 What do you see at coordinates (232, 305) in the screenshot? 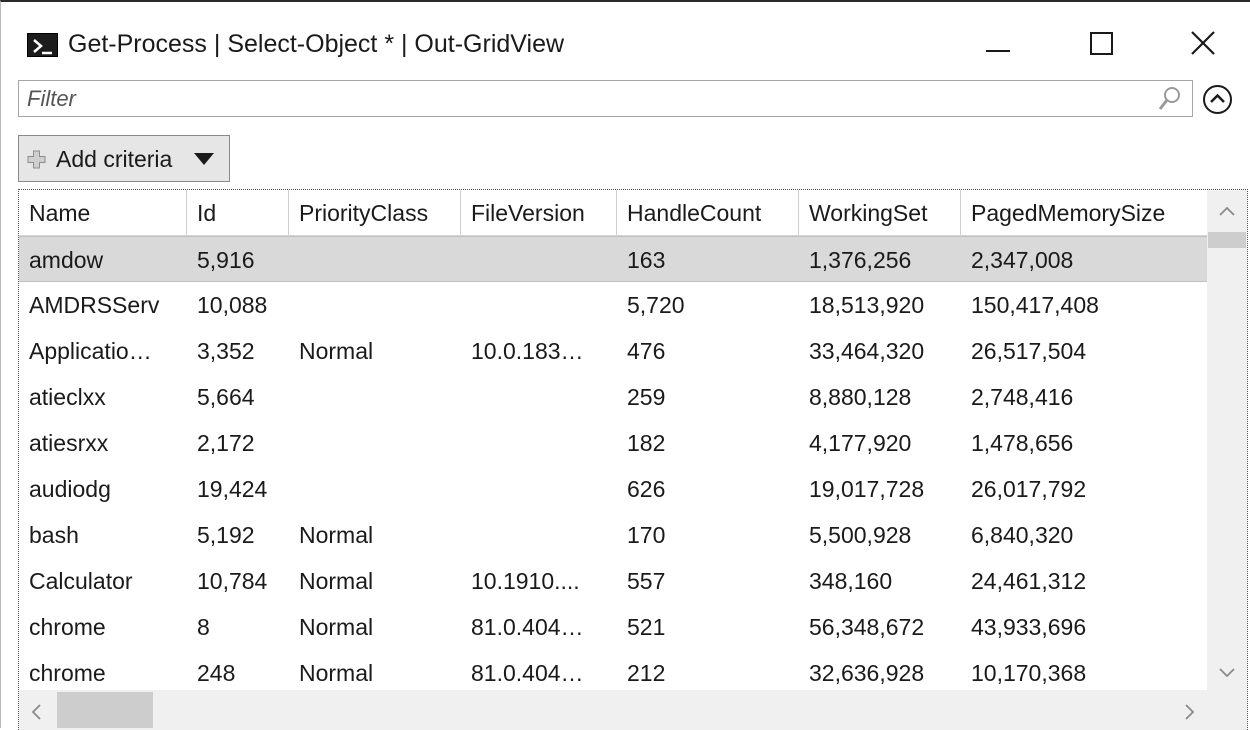
I see `cell-id: 10,088` at bounding box center [232, 305].